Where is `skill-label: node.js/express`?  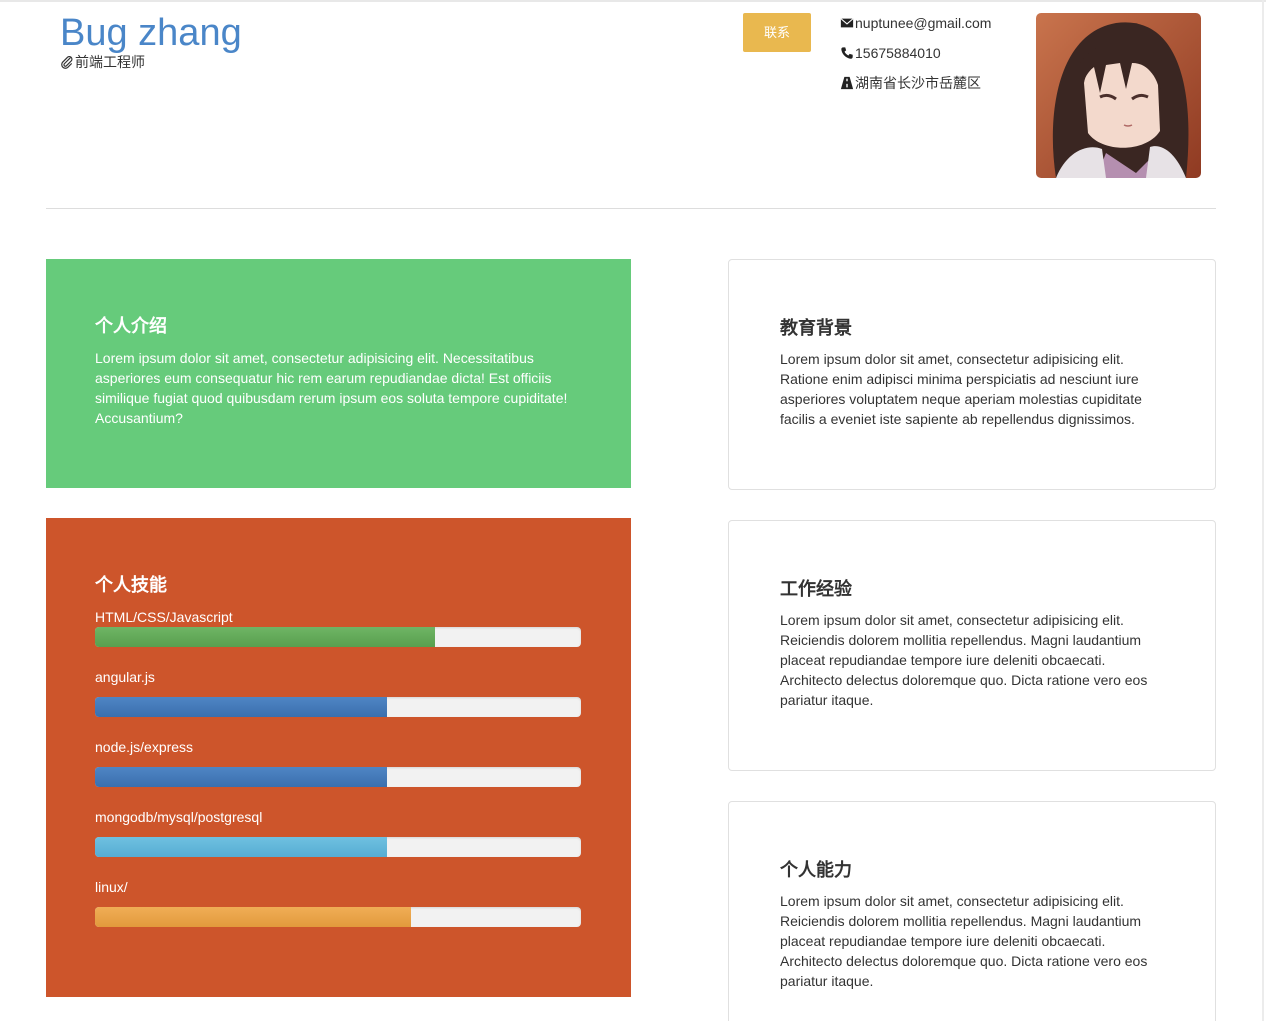 skill-label: node.js/express is located at coordinates (144, 747).